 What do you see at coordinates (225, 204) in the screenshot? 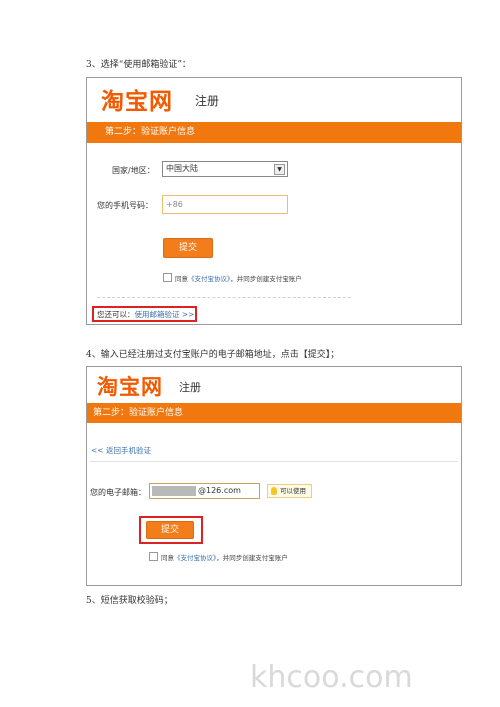
I see `phone-input: +86` at bounding box center [225, 204].